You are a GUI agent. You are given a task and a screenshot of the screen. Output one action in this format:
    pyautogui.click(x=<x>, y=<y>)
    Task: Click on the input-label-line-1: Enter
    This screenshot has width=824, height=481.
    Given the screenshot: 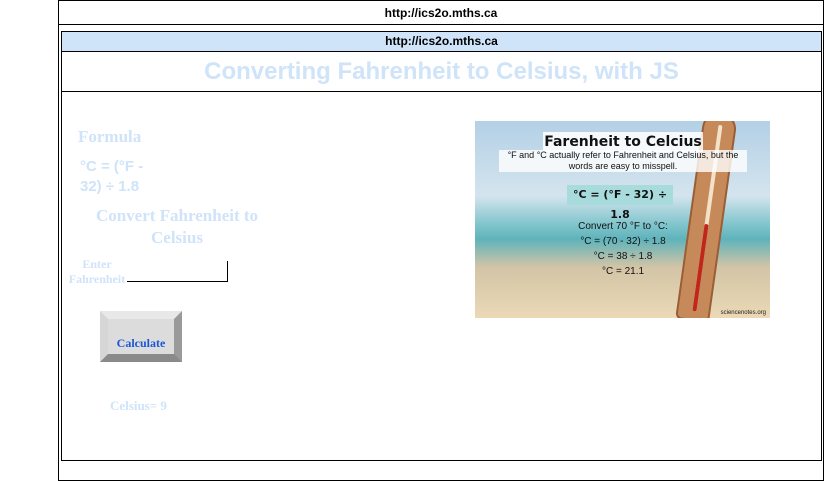 What is the action you would take?
    pyautogui.click(x=97, y=264)
    